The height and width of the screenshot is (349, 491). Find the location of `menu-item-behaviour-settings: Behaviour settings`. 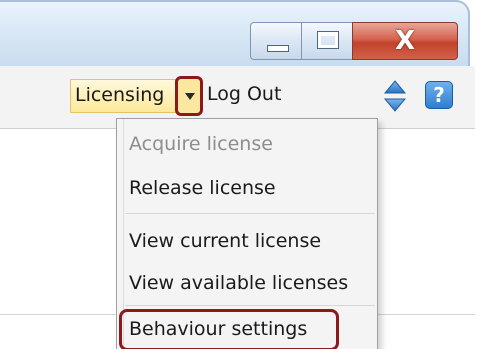

menu-item-behaviour-settings: Behaviour settings is located at coordinates (218, 329).